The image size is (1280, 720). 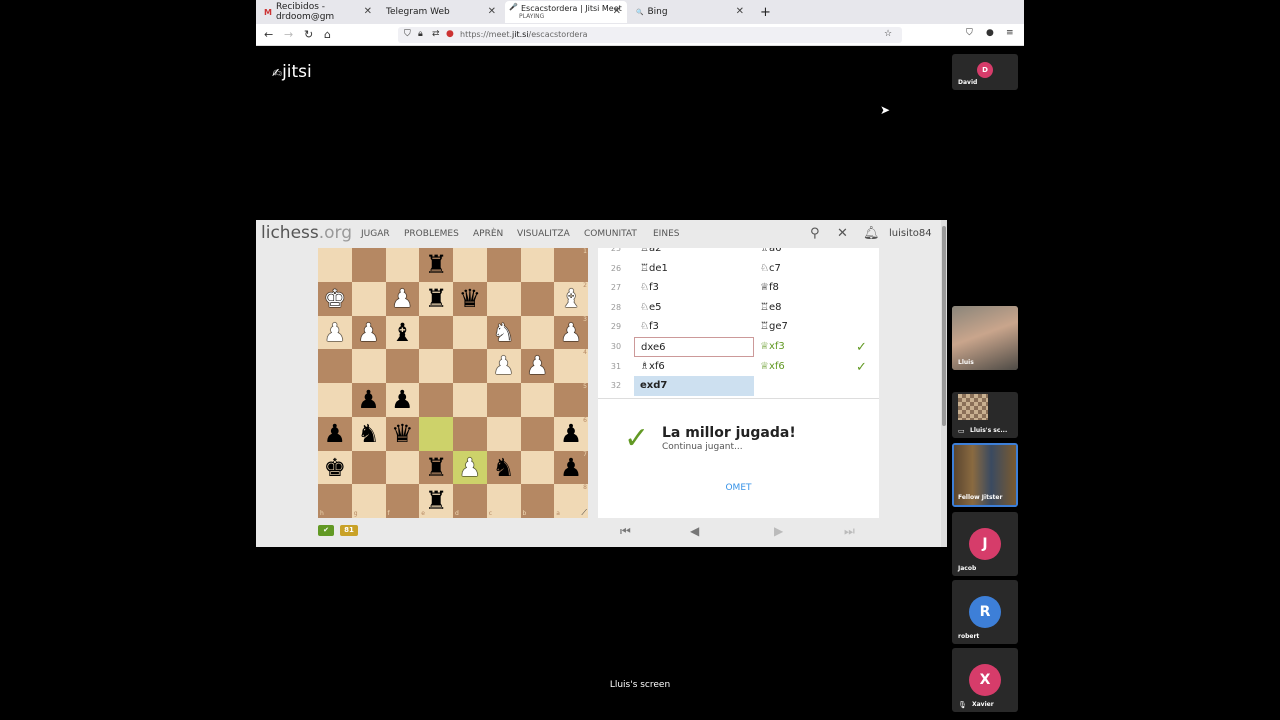 What do you see at coordinates (610, 234) in the screenshot?
I see `nav-comunitat: COMUNITAT` at bounding box center [610, 234].